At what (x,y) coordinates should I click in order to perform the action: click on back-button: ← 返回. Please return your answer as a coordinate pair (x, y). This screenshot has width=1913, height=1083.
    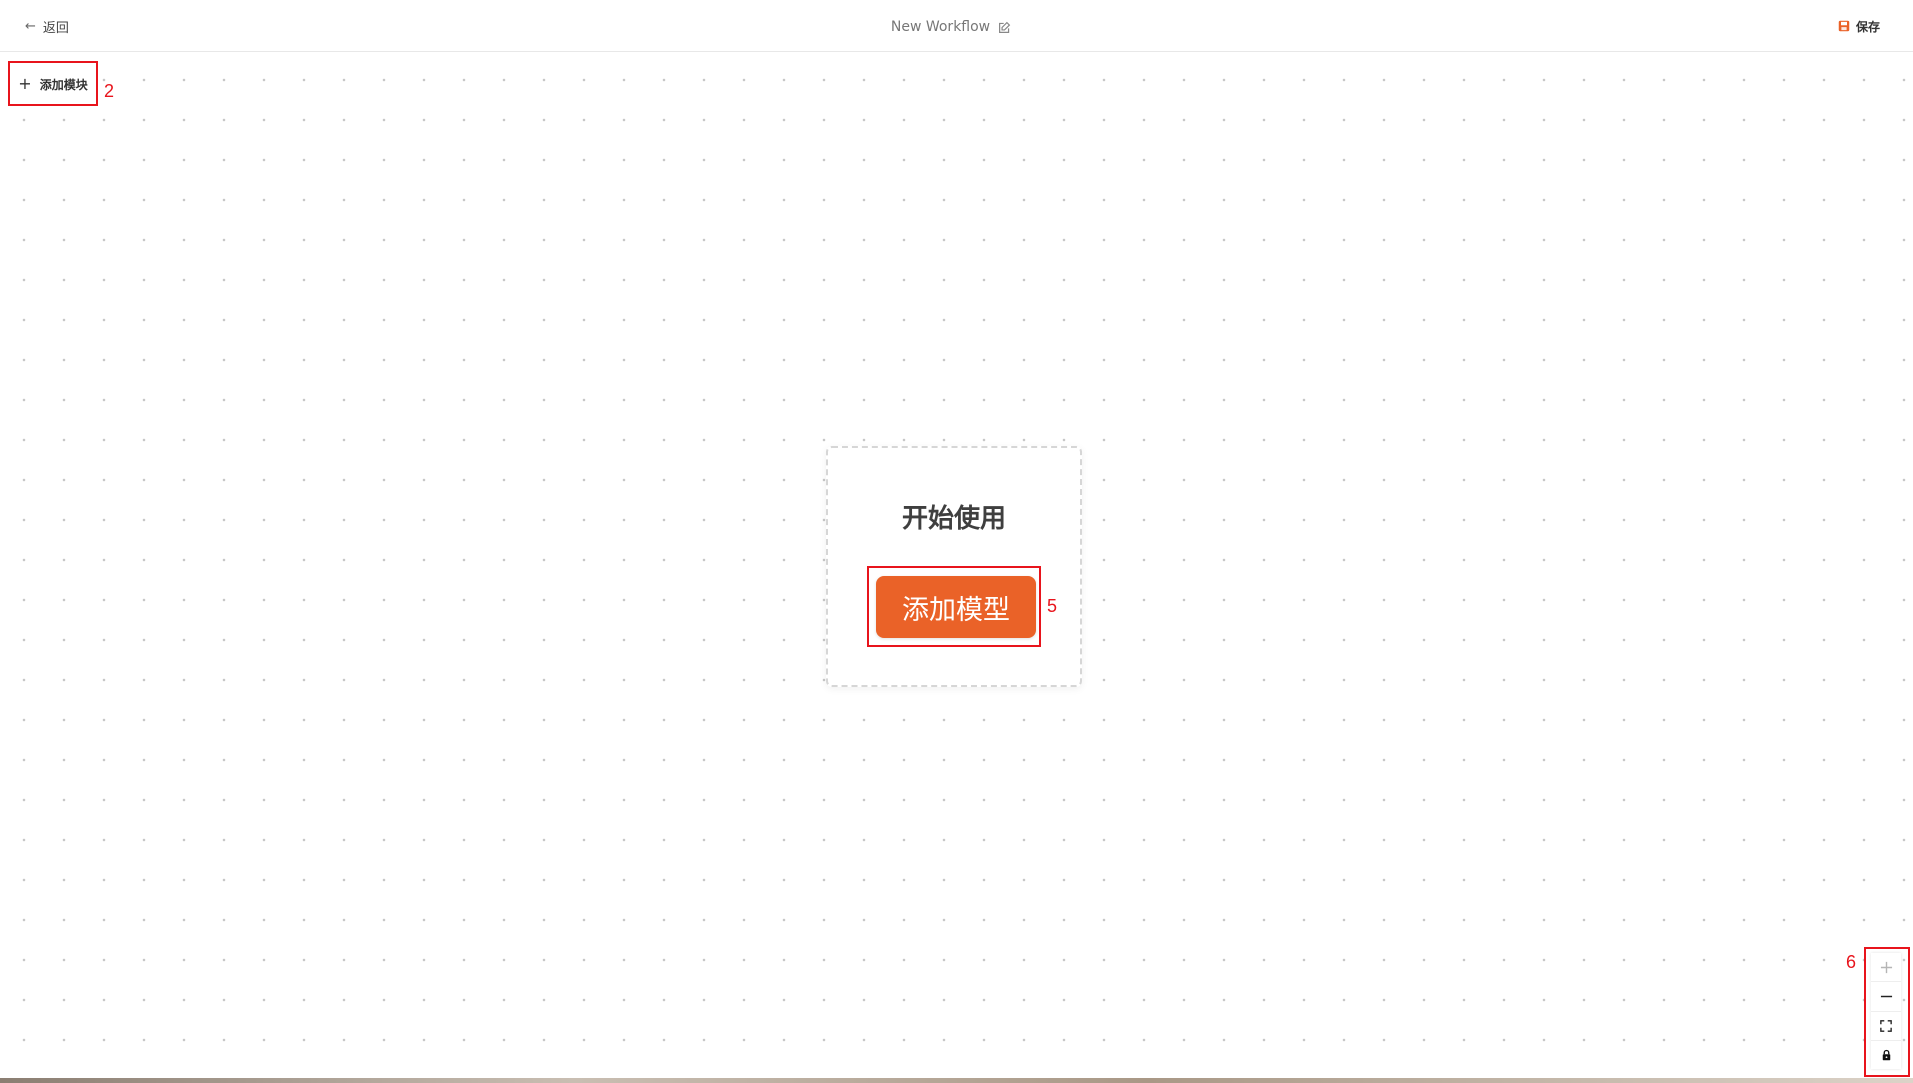
    Looking at the image, I should click on (50, 26).